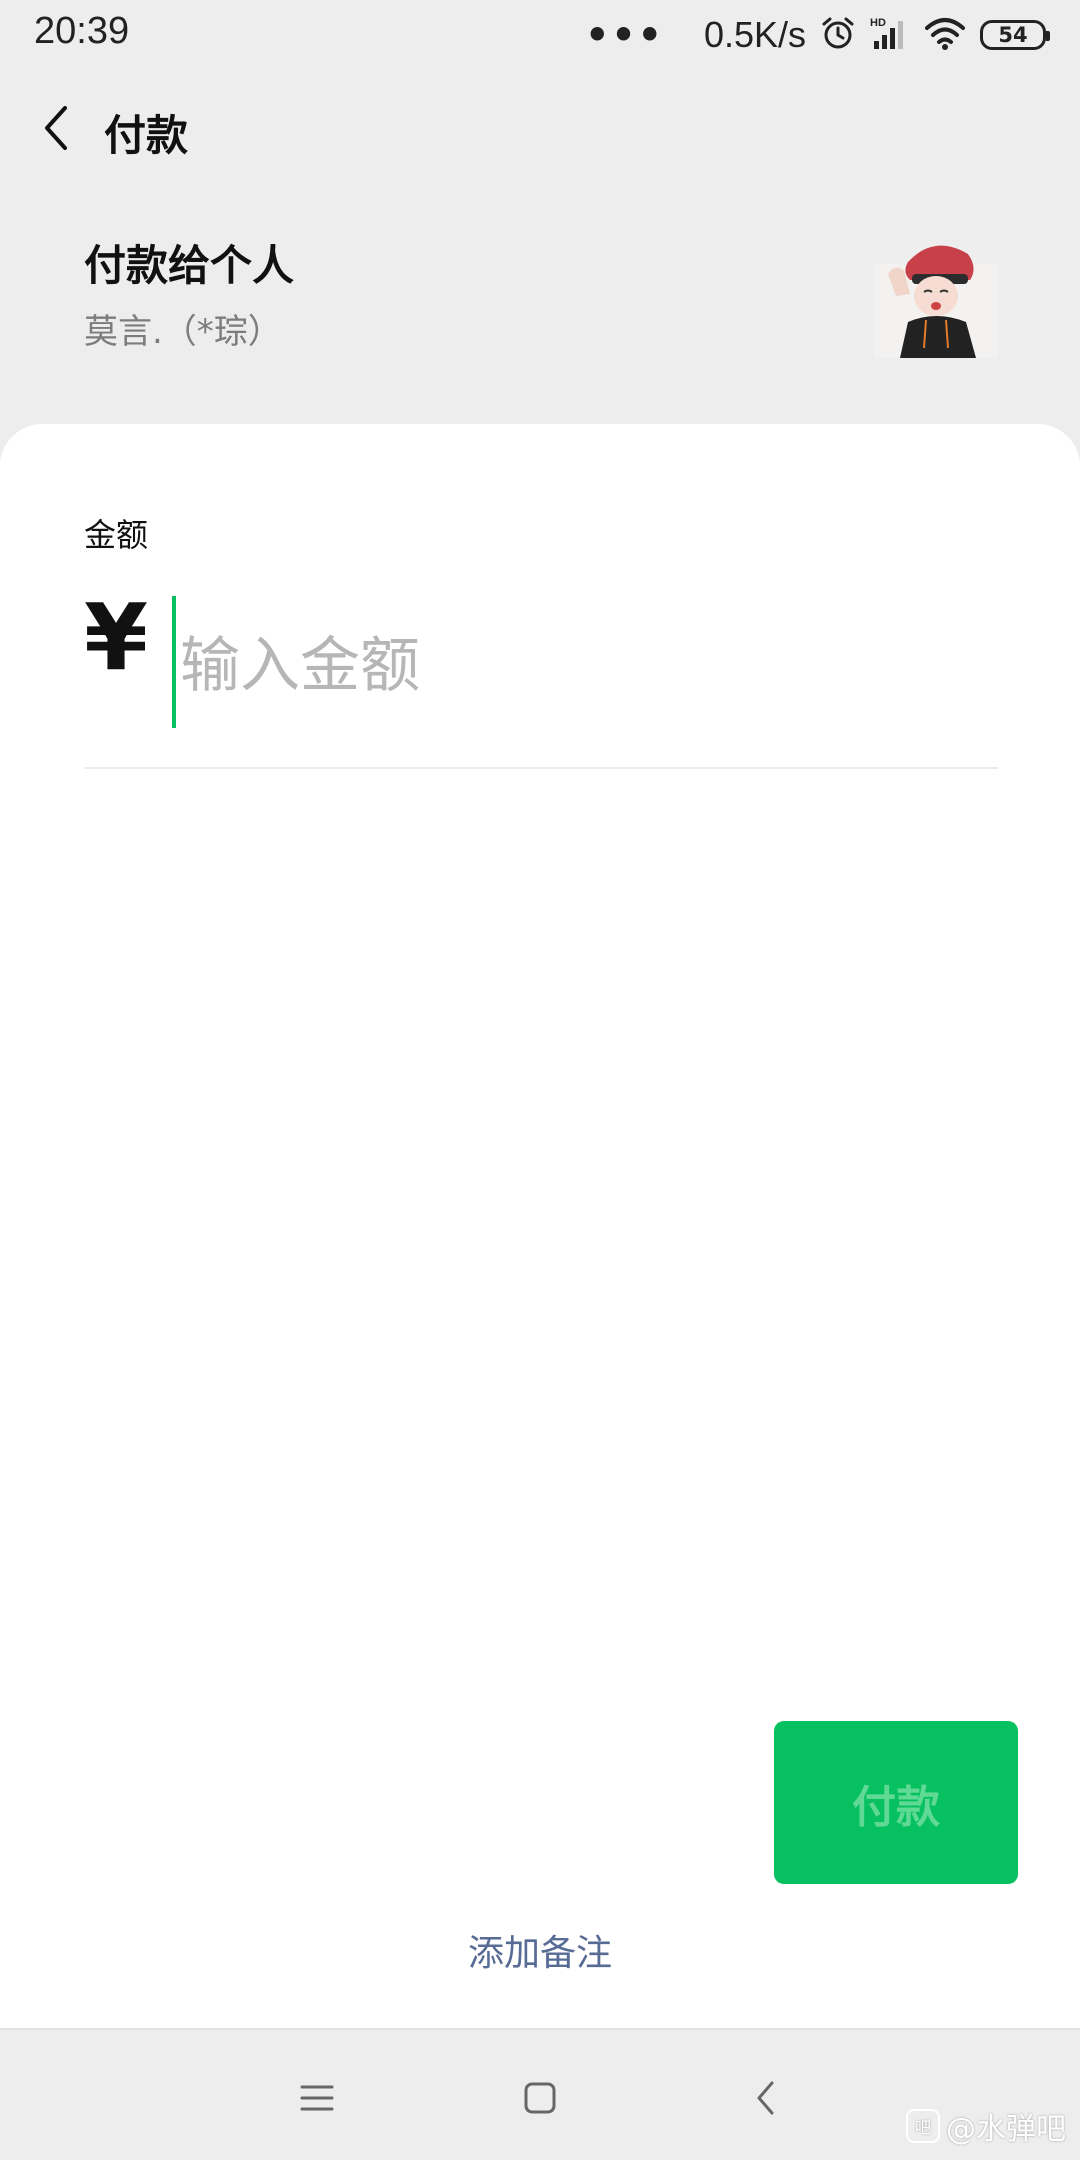 The image size is (1080, 2160). What do you see at coordinates (890, 35) in the screenshot?
I see `hd-signal-icon: HD` at bounding box center [890, 35].